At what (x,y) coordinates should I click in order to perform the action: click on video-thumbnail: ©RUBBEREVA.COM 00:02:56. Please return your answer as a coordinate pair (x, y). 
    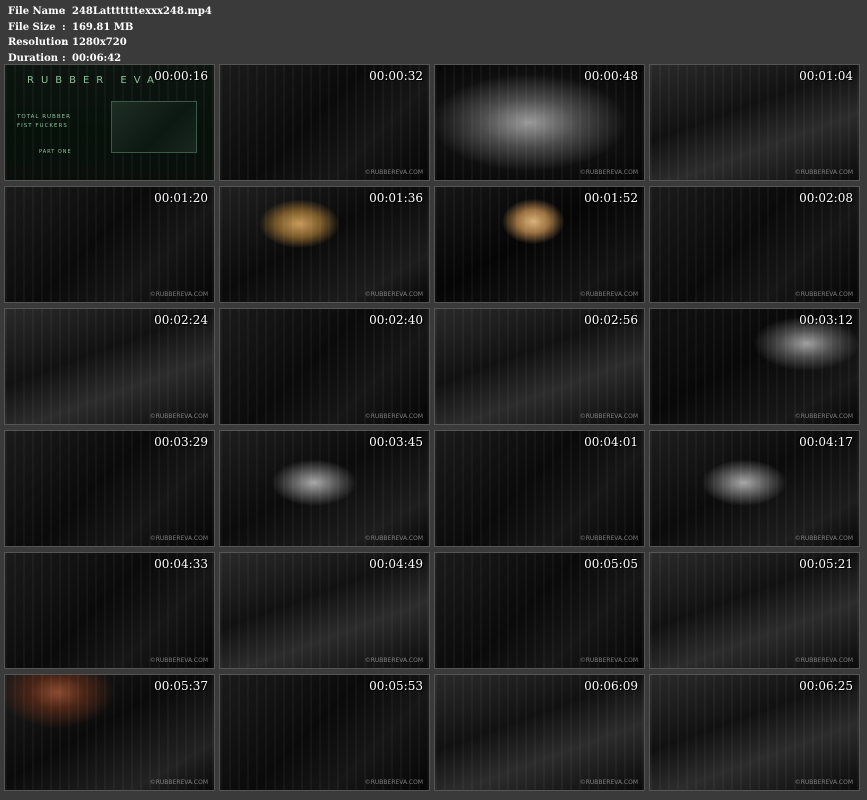
    Looking at the image, I should click on (539, 366).